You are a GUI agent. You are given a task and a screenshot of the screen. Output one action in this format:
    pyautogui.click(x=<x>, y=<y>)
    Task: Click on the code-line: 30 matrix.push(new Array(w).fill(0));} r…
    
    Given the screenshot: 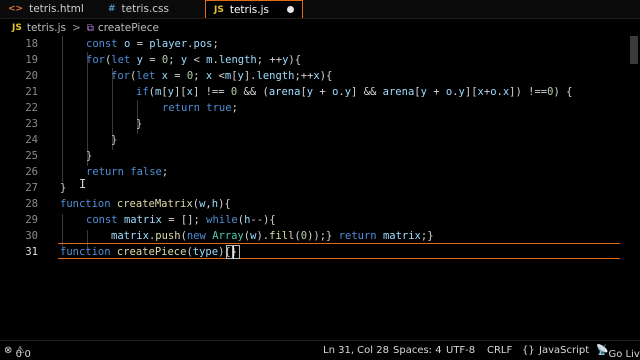 What is the action you would take?
    pyautogui.click(x=310, y=236)
    